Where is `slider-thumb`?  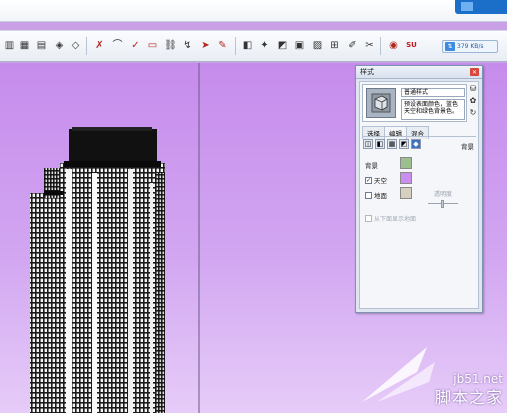 slider-thumb is located at coordinates (442, 204).